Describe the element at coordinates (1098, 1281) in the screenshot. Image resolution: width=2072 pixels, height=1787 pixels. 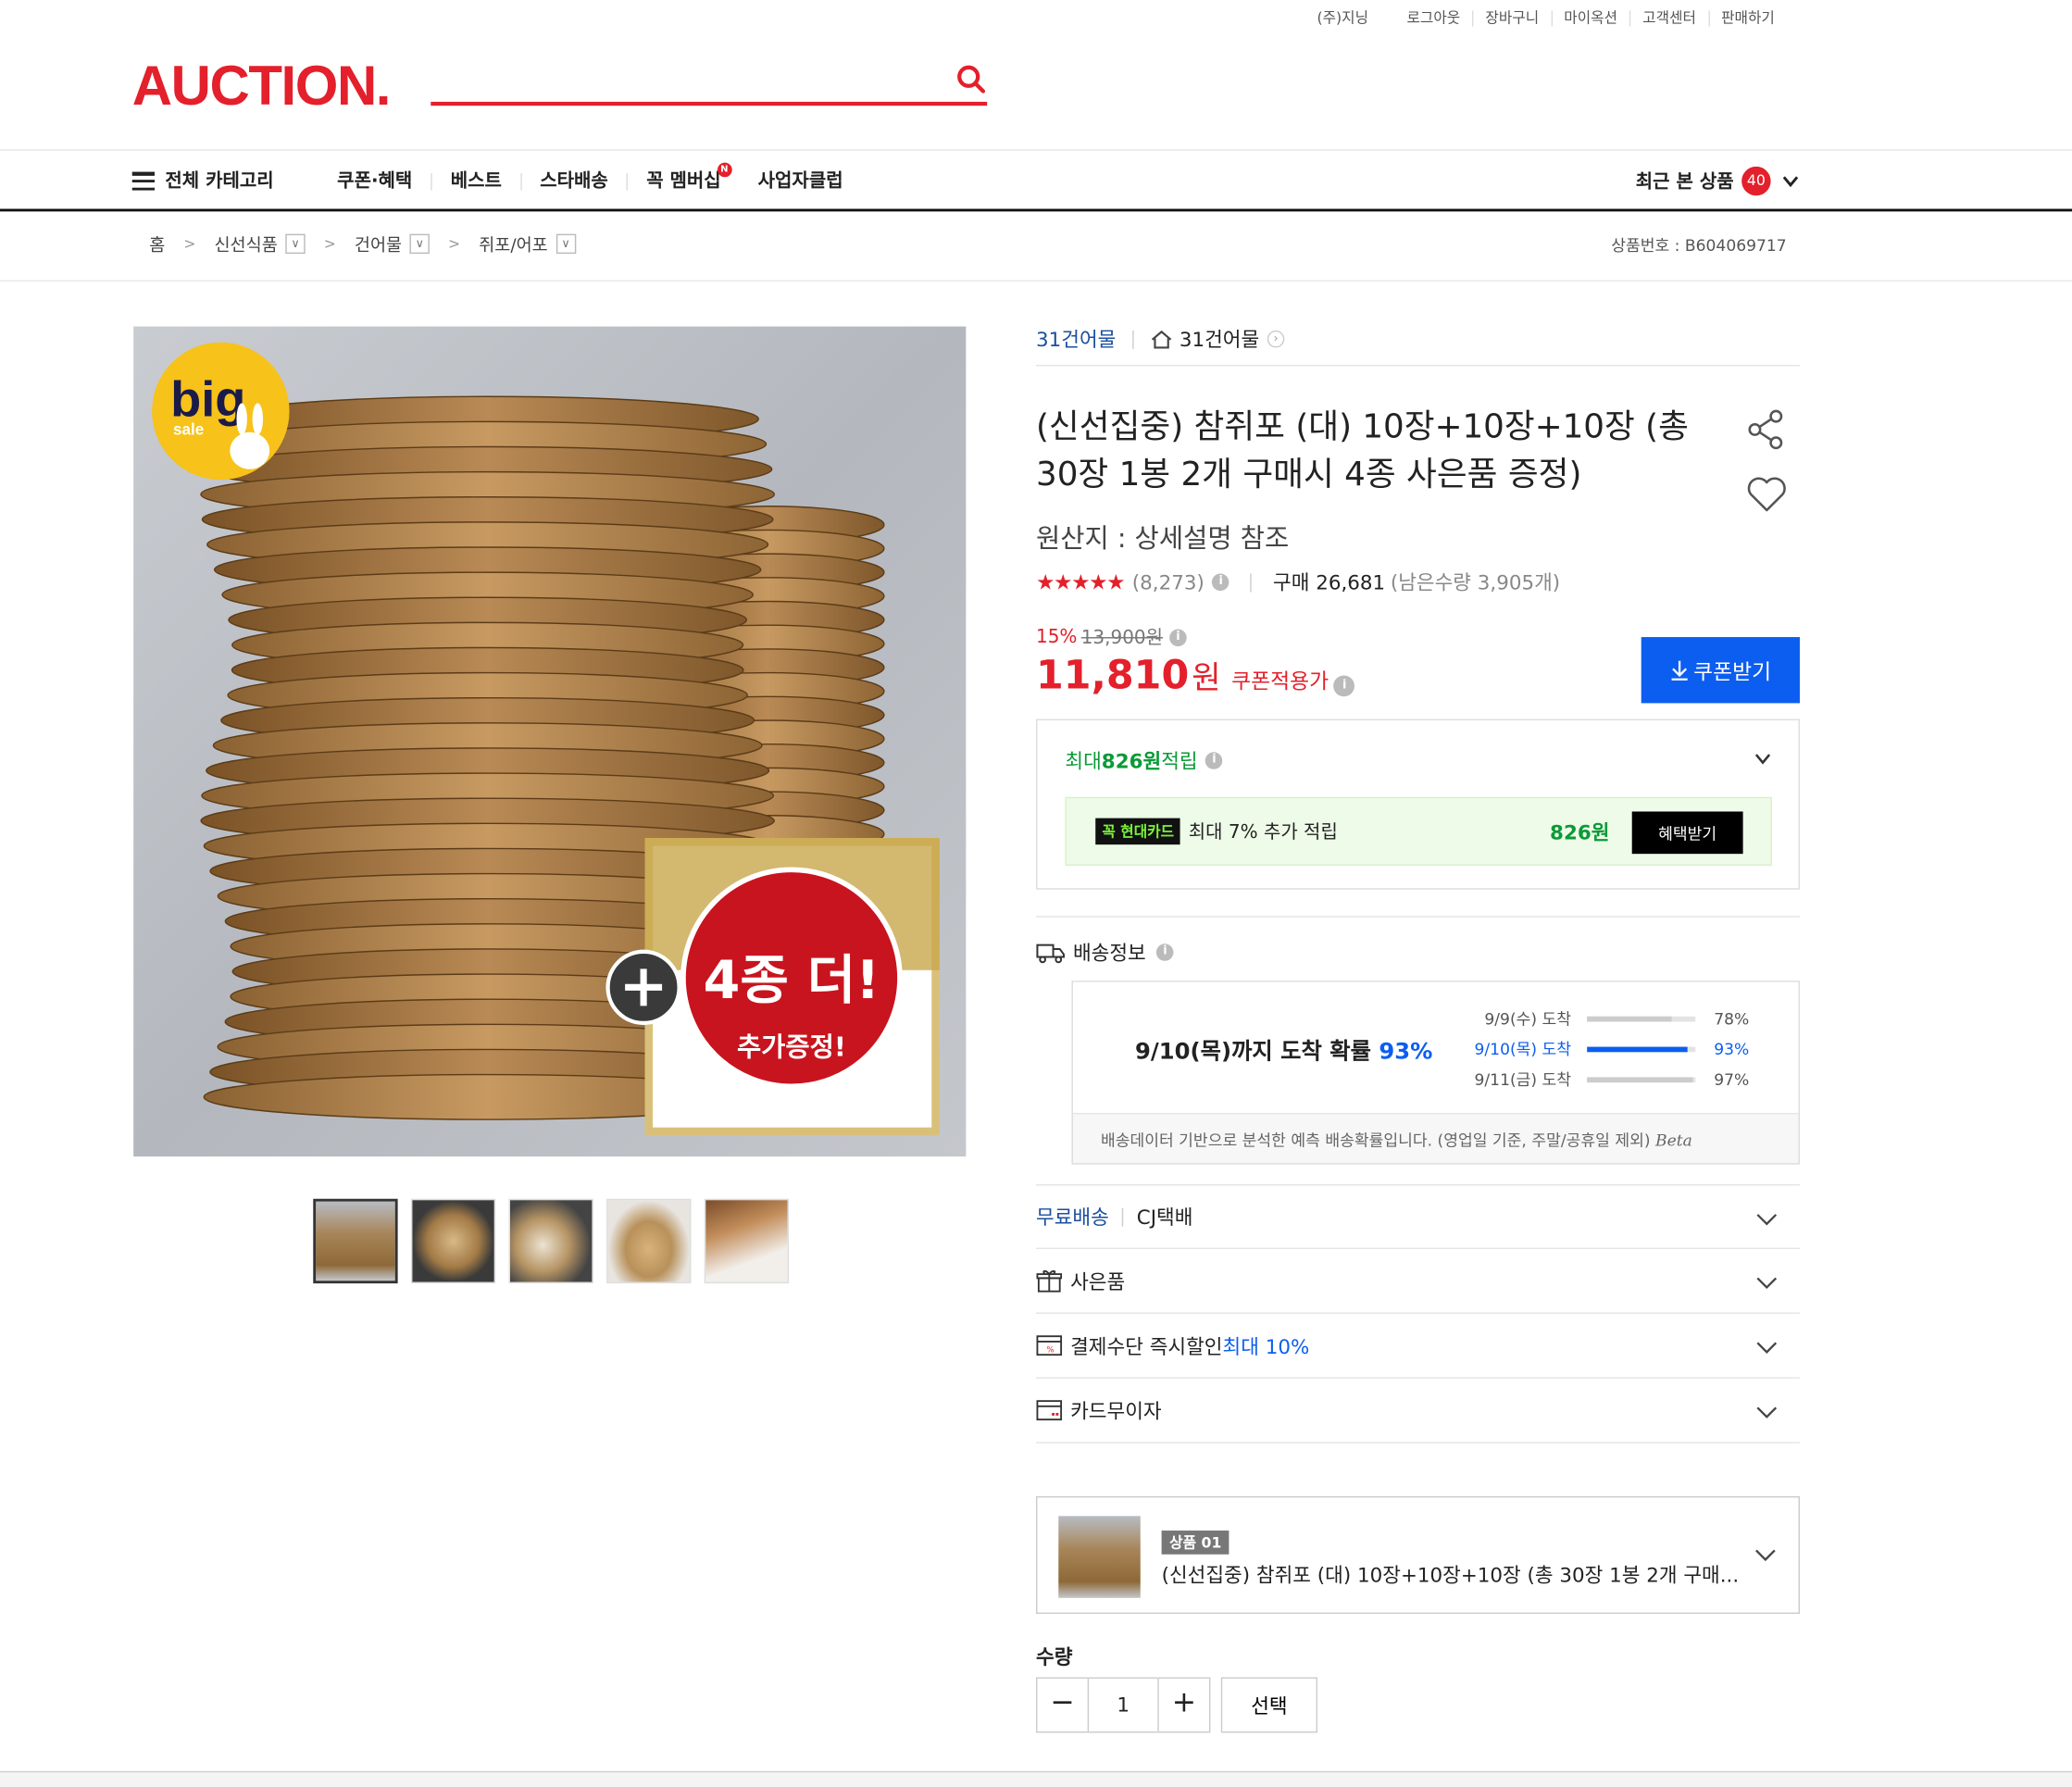
I see `gift-label: 사은품` at that location.